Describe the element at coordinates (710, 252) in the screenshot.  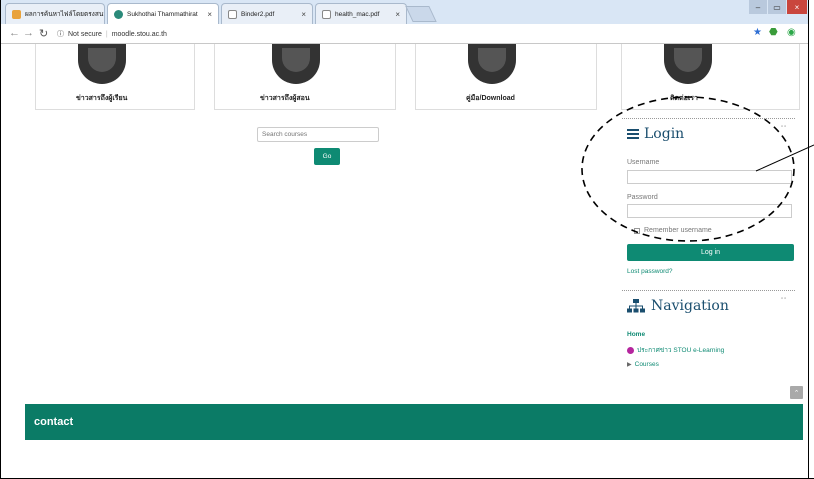
I see `login-button: Log in` at that location.